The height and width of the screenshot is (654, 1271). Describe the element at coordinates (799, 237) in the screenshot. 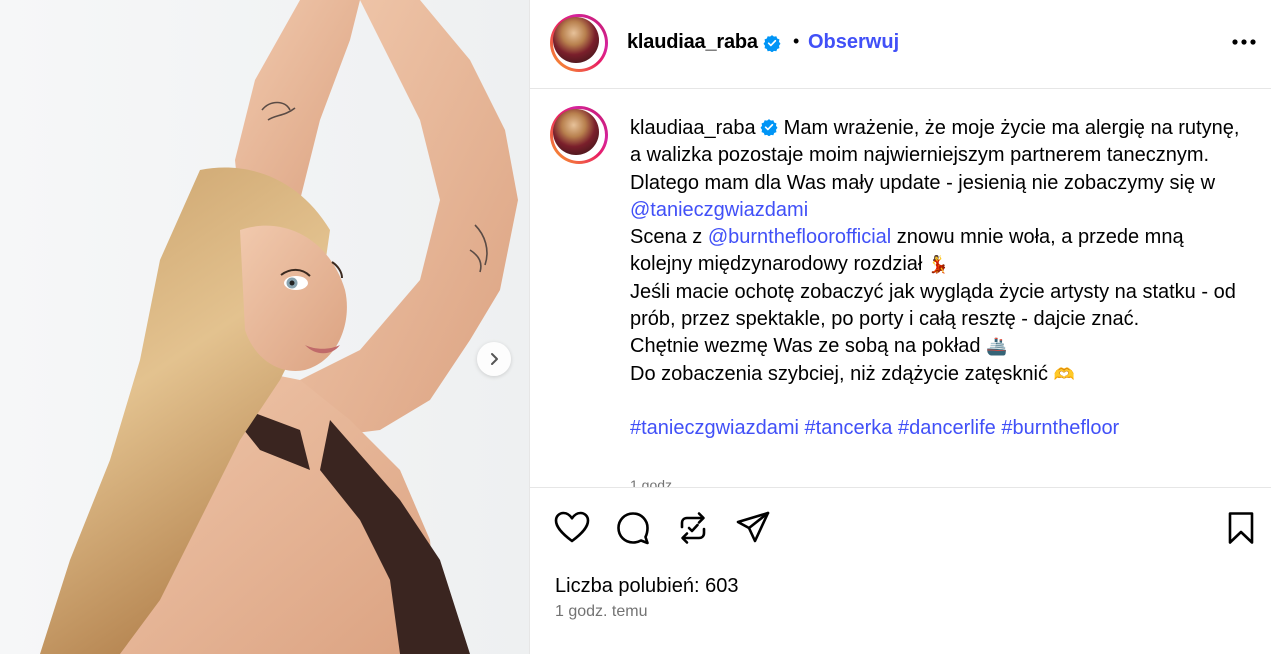

I see `mention-link: @burnthefloorofficial` at that location.